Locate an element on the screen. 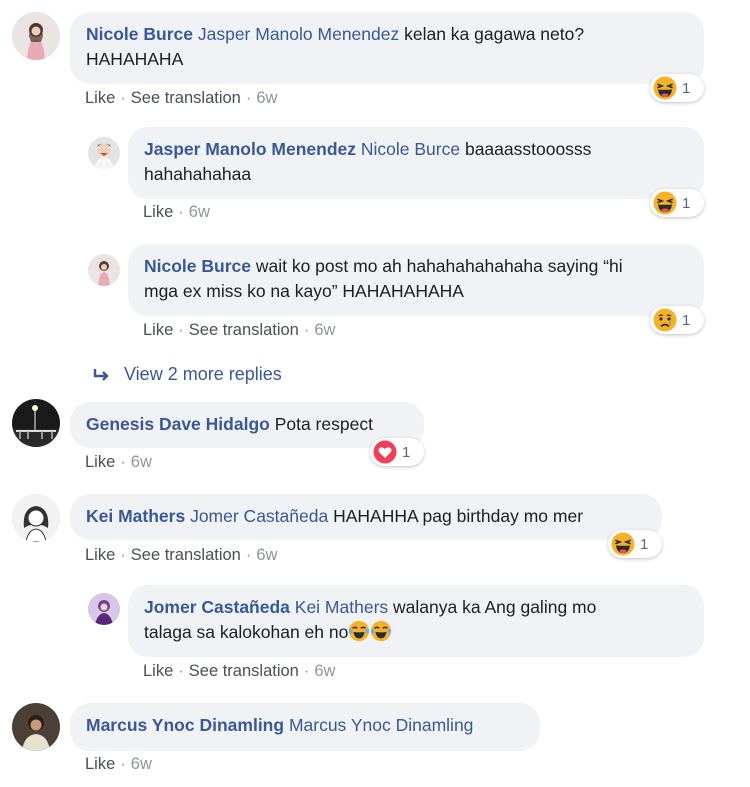 Image resolution: width=750 pixels, height=787 pixels. comment-text: walanya ka Ang galing mo is located at coordinates (492, 607).